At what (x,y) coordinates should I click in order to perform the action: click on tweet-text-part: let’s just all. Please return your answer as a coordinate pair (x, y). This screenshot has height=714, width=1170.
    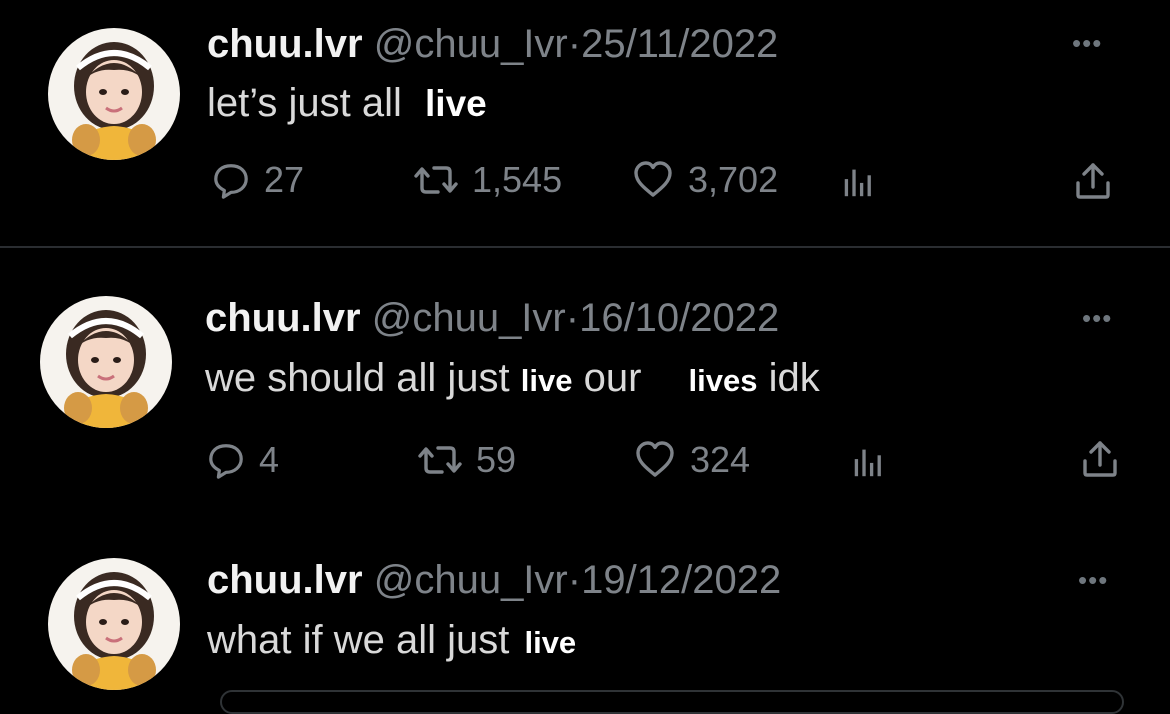
    Looking at the image, I should click on (304, 103).